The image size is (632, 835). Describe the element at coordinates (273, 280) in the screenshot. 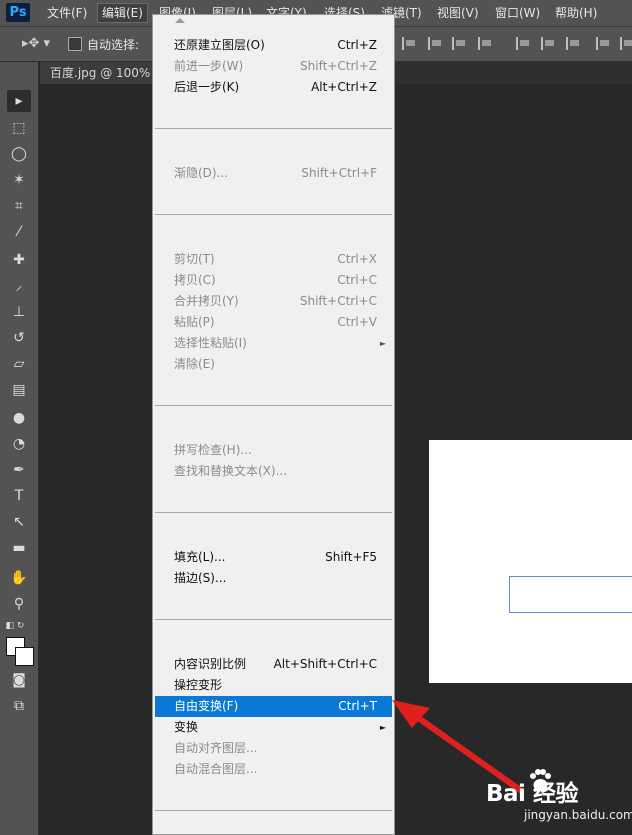

I see `menu-item-copy: 拷贝(C) Ctrl+C` at that location.